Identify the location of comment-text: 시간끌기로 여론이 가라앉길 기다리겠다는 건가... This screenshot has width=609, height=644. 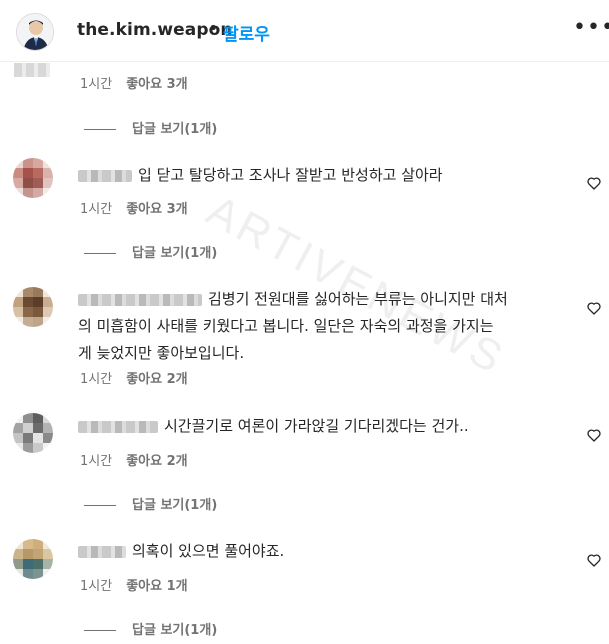
(328, 426).